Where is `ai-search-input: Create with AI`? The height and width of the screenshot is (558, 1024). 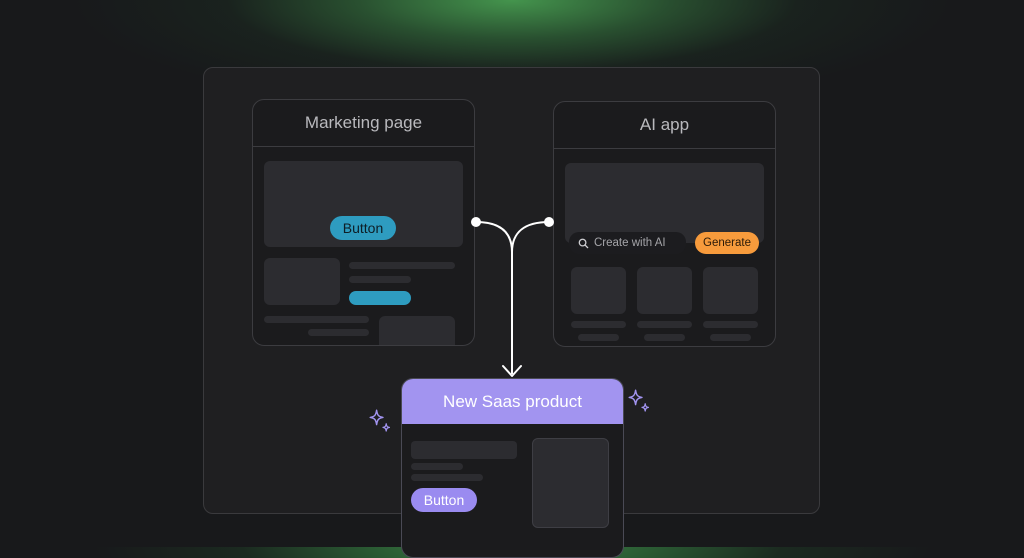 ai-search-input: Create with AI is located at coordinates (627, 243).